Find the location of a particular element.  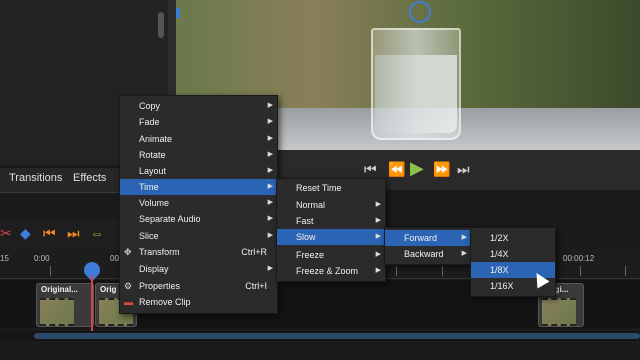

ruler-label: 0:00 is located at coordinates (42, 258).